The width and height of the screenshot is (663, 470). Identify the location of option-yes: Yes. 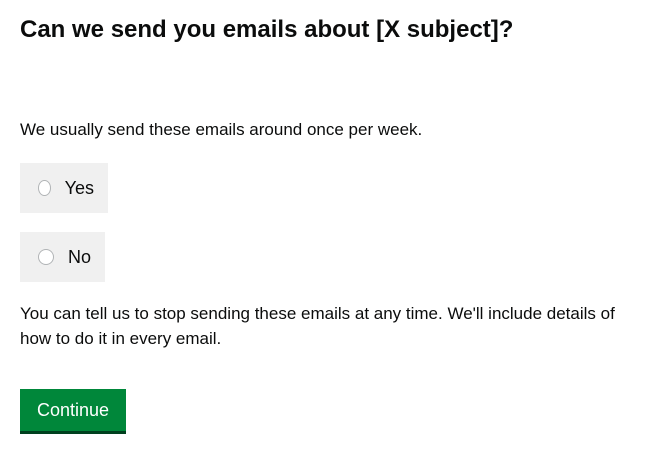
(64, 188).